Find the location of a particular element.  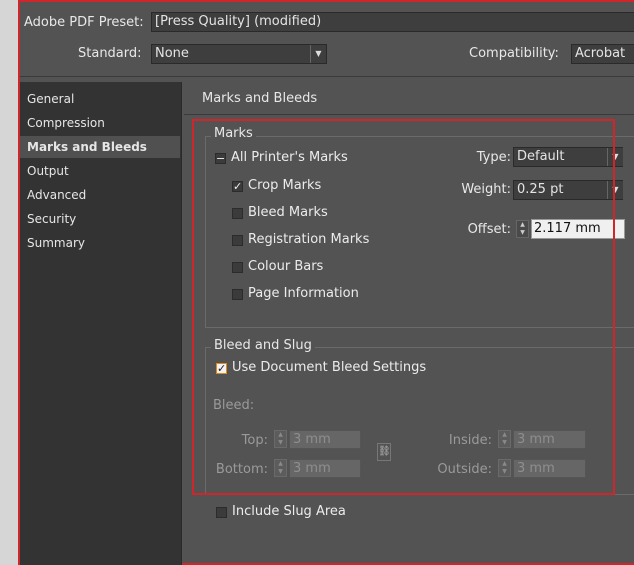

title-divider is located at coordinates (409, 114).